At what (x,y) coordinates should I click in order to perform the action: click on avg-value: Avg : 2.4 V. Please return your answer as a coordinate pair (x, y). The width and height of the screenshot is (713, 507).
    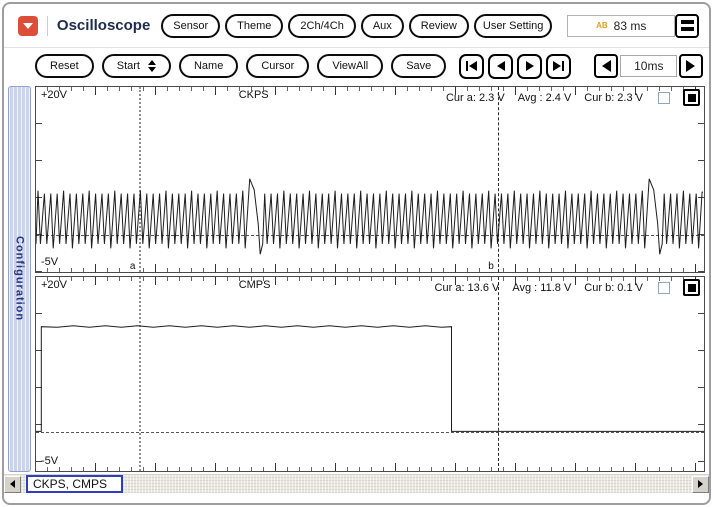
    Looking at the image, I should click on (544, 97).